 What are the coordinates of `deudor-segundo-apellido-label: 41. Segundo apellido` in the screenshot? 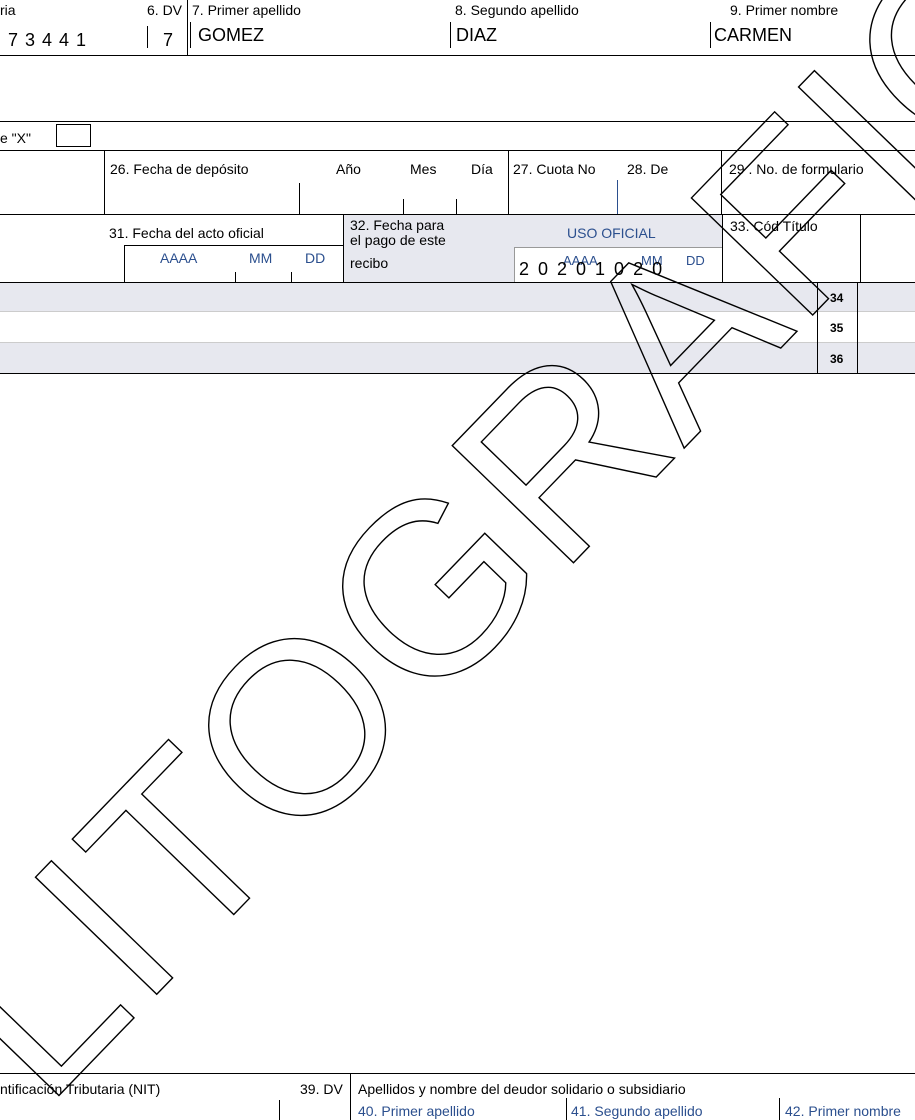 It's located at (637, 1111).